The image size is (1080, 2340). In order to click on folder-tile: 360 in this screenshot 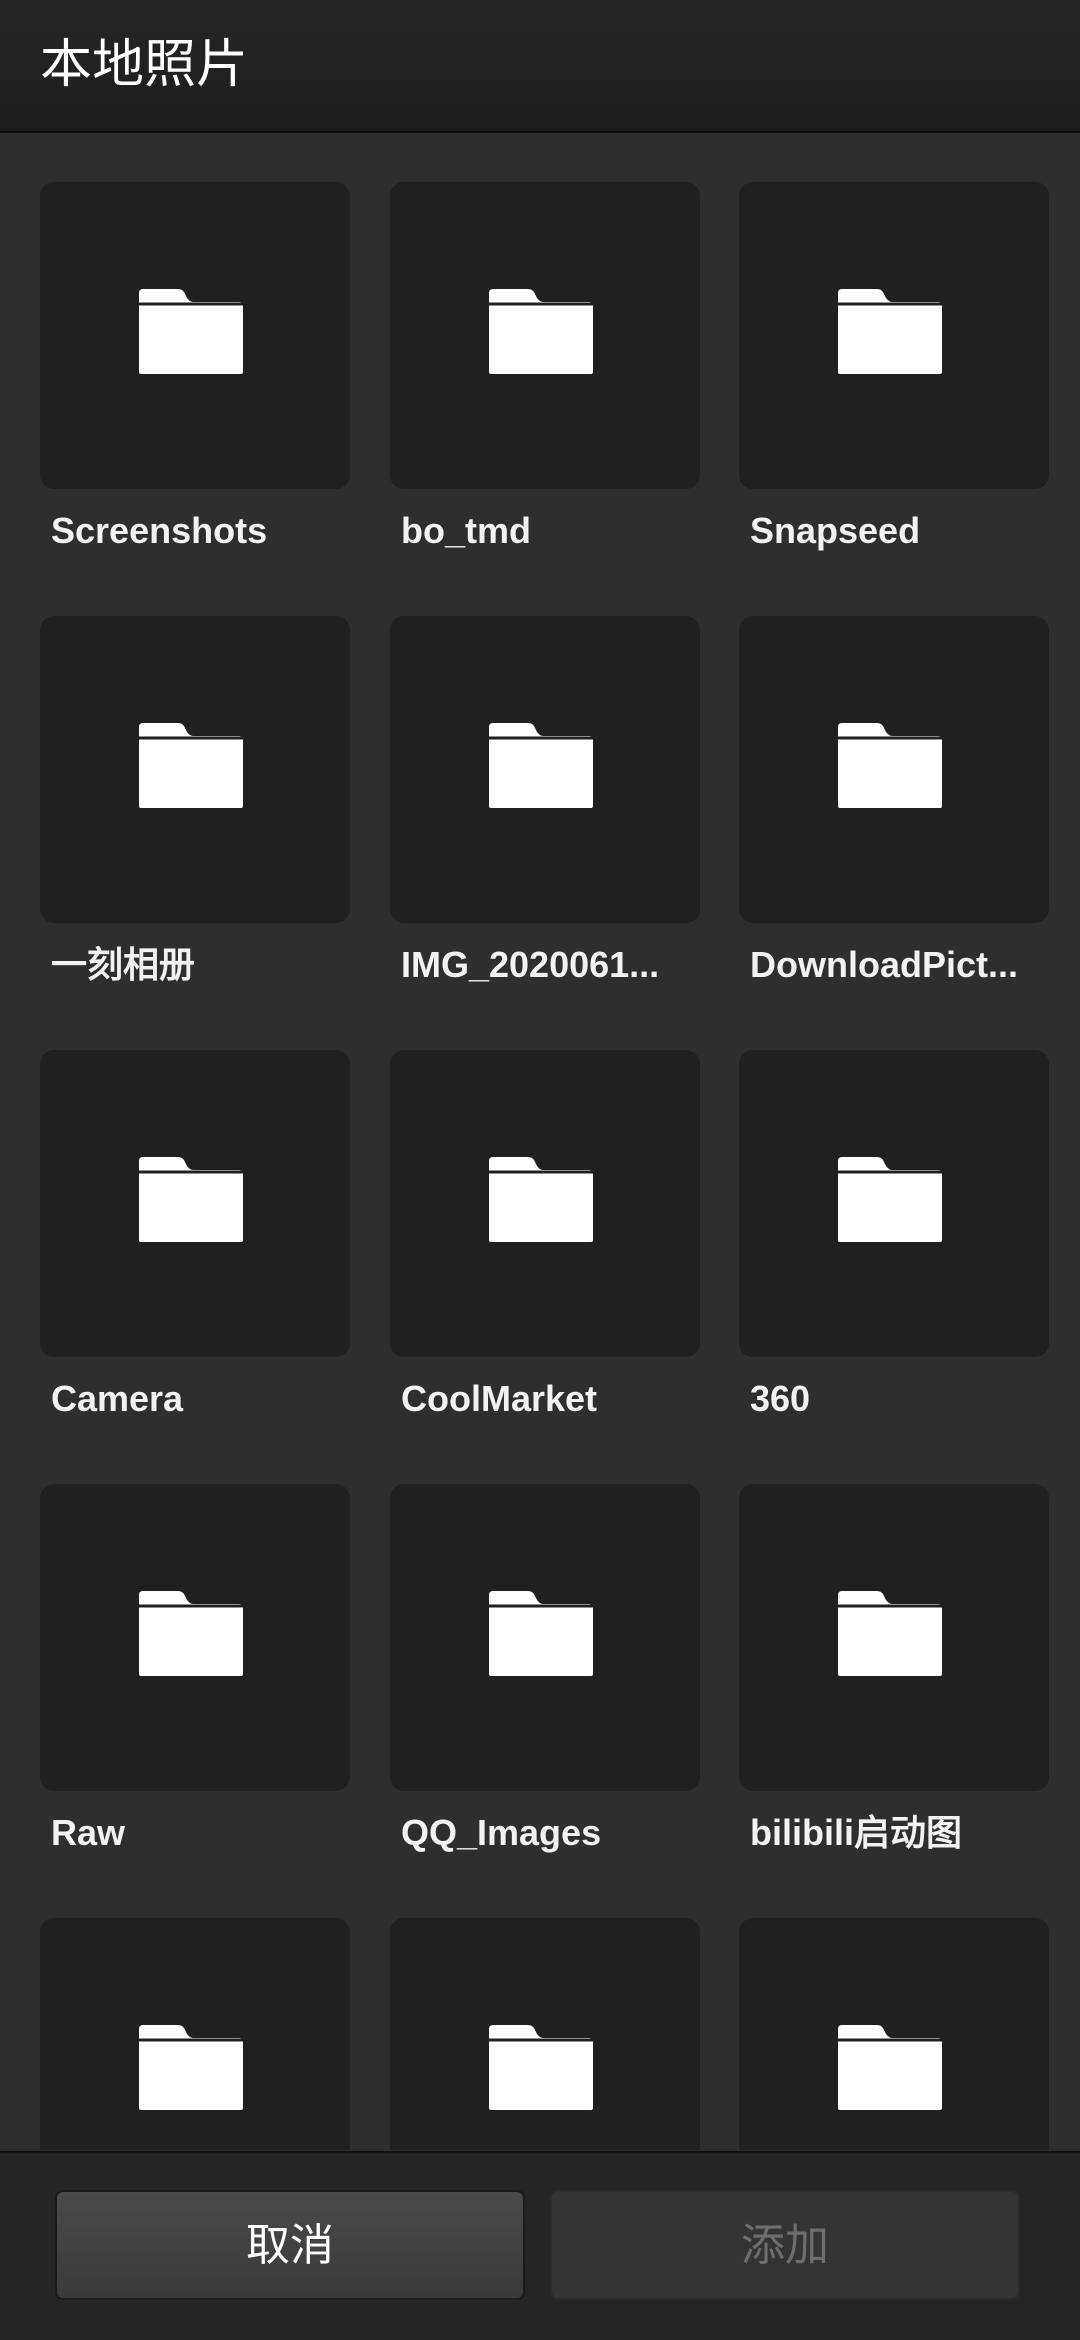, I will do `click(894, 1240)`.